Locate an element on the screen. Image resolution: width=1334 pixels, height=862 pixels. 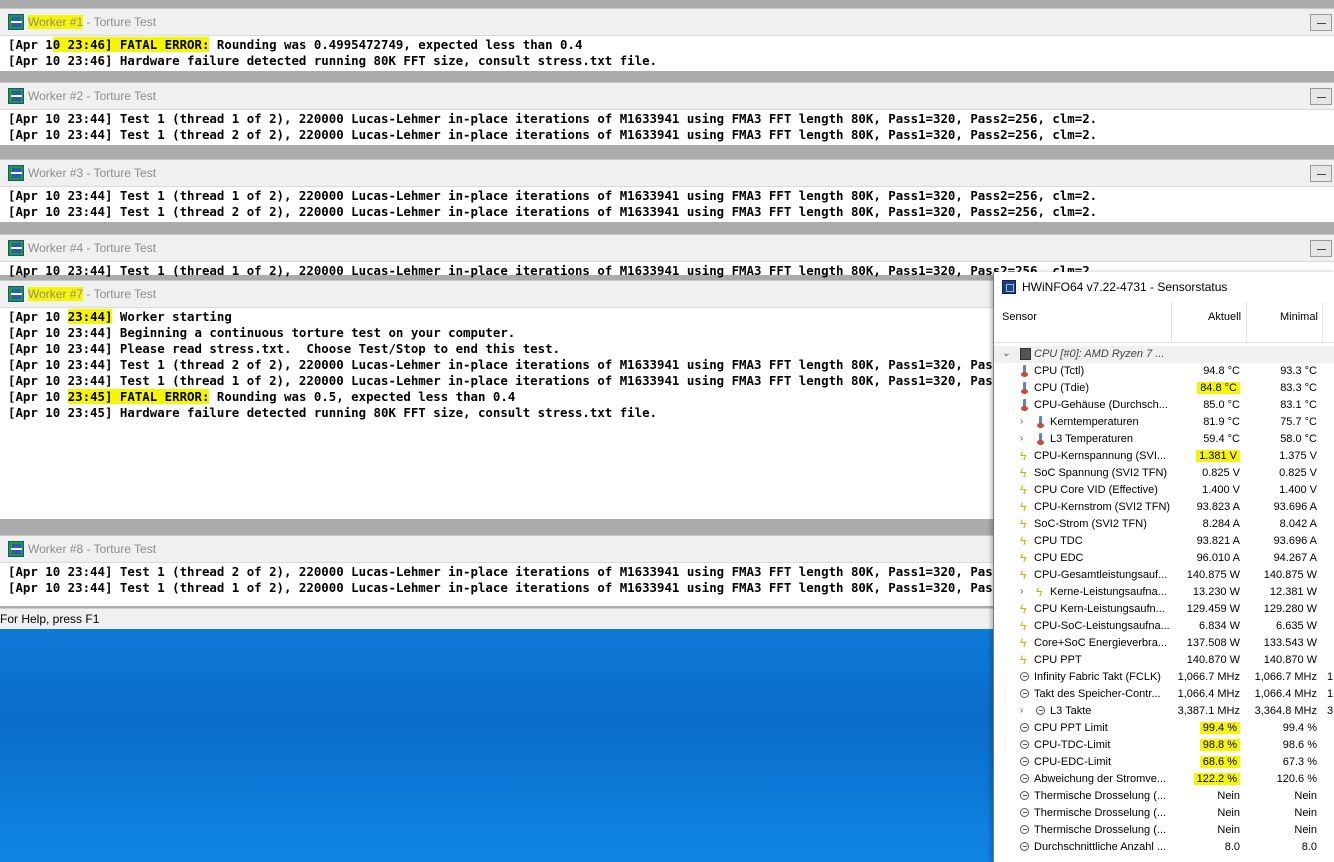
sensor-current-value: 1,066.4 MHz is located at coordinates (1208, 694).